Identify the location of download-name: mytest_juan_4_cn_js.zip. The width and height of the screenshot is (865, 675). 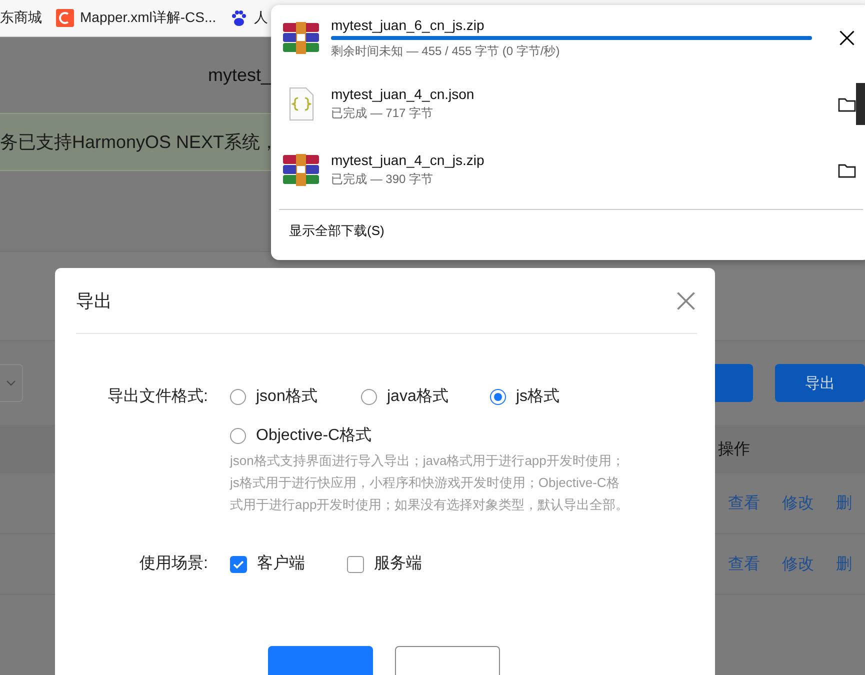
(582, 160).